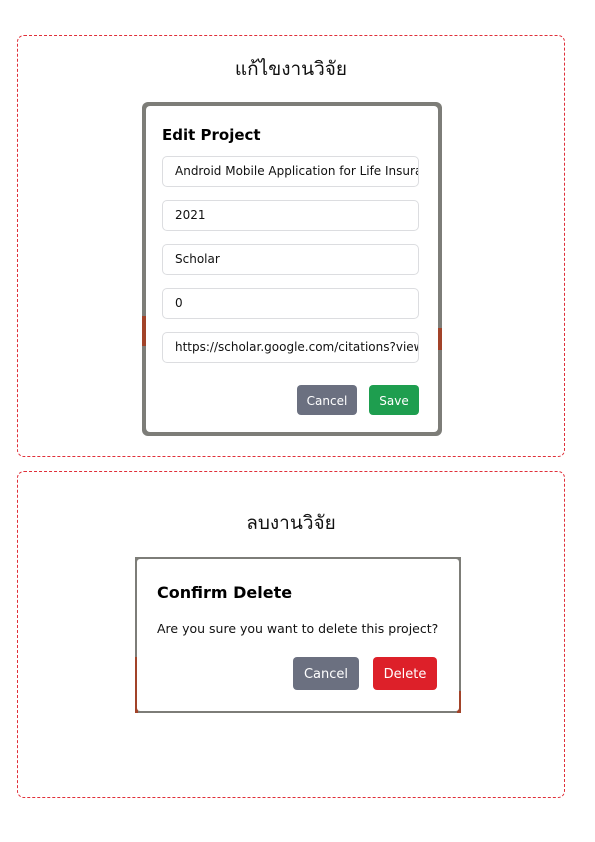  What do you see at coordinates (394, 400) in the screenshot?
I see `save-button: Save` at bounding box center [394, 400].